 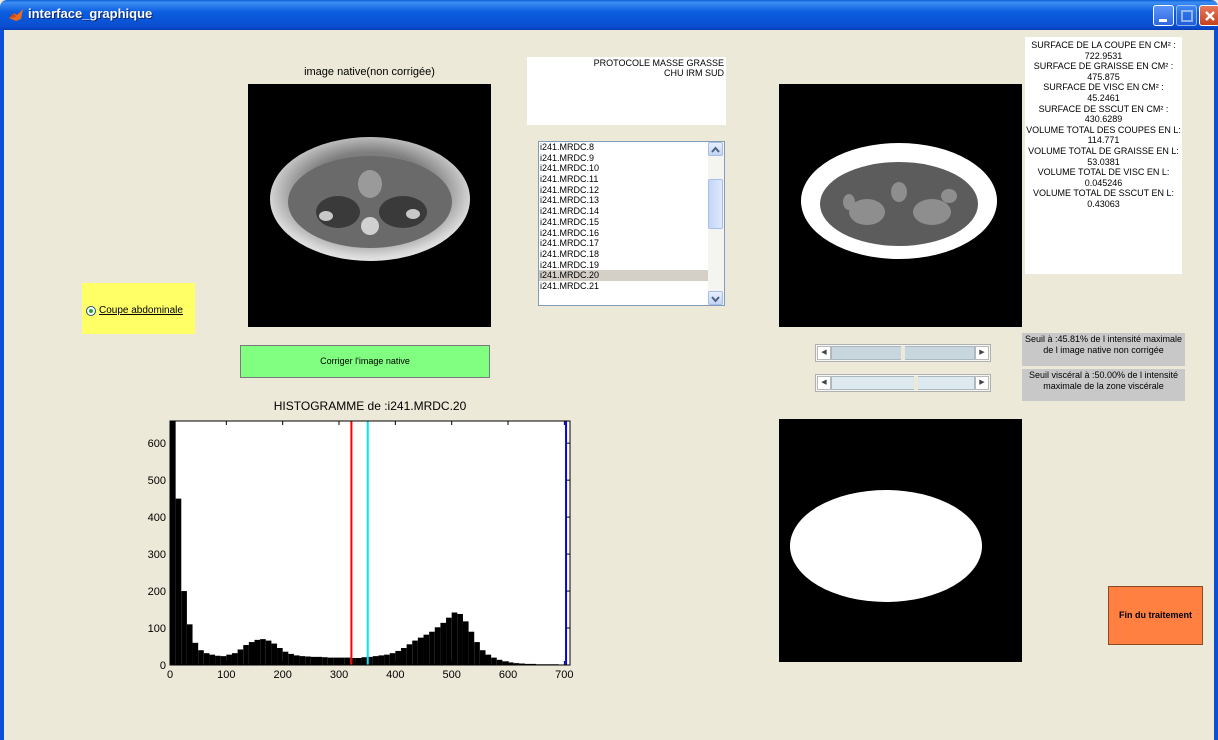 I want to click on slider-1-right-button: ▶, so click(x=982, y=353).